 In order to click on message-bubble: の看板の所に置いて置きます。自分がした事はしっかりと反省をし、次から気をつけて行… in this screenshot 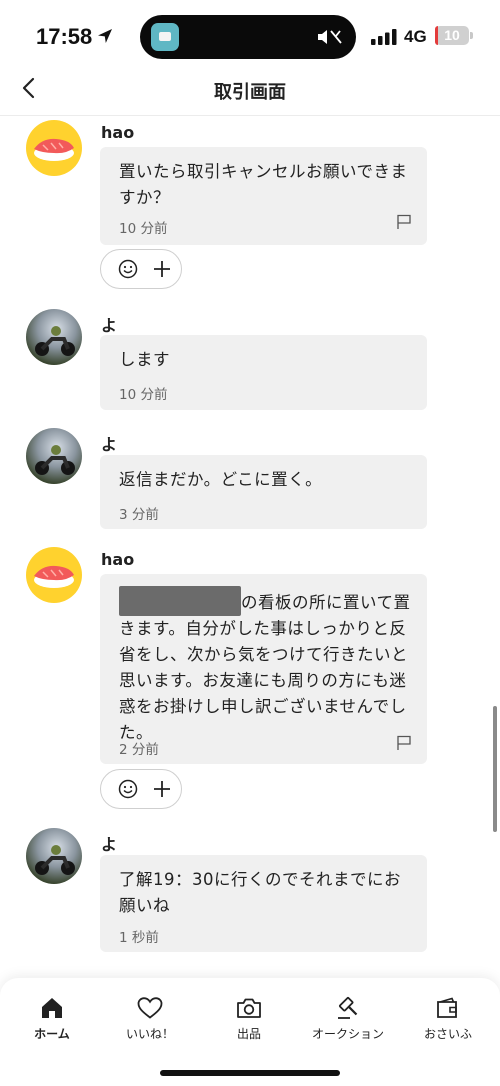, I will do `click(263, 669)`.